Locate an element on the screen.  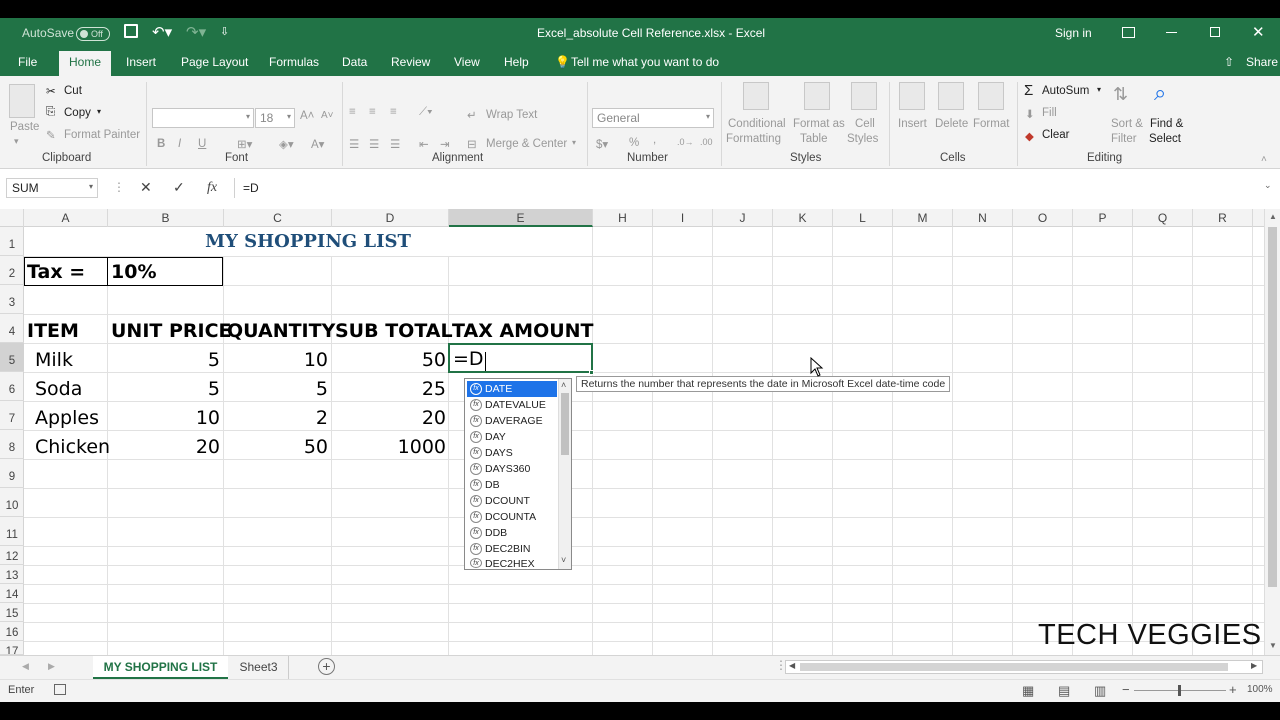
format-painter-button: Format Painter is located at coordinates (102, 135).